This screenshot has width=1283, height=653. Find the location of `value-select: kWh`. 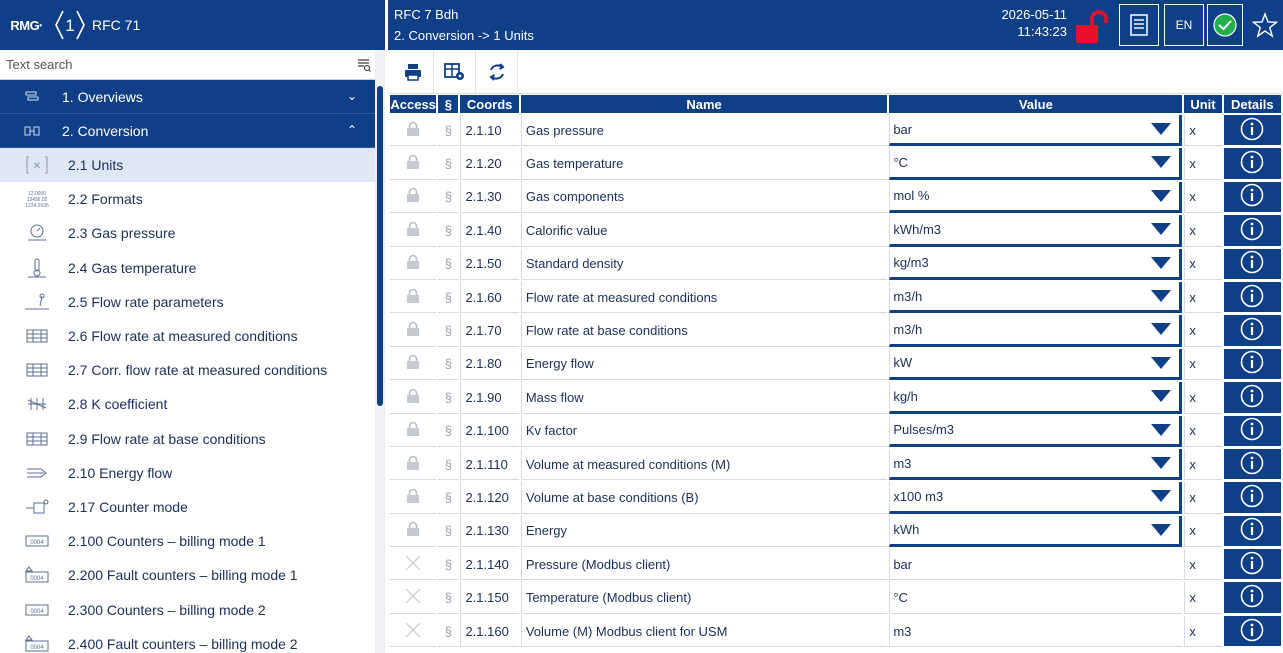

value-select: kWh is located at coordinates (1036, 531).